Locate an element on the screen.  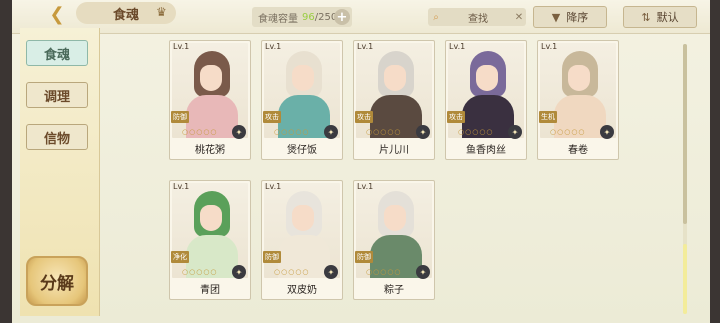
character-name: 片儿川 is located at coordinates (394, 150).